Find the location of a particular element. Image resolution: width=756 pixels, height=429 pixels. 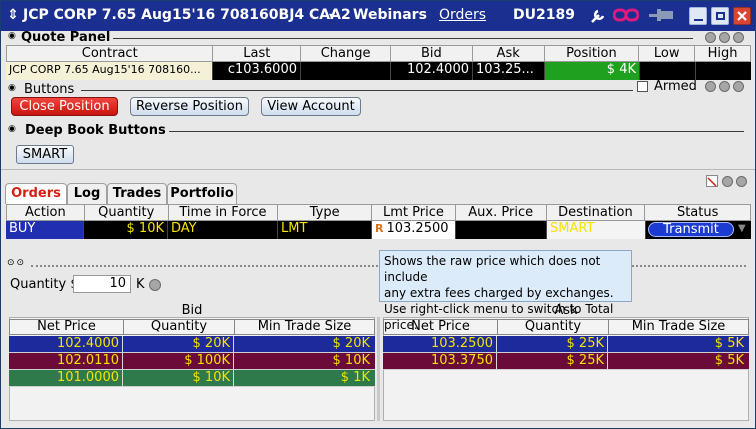

last-cell: c103.6000 is located at coordinates (257, 71).